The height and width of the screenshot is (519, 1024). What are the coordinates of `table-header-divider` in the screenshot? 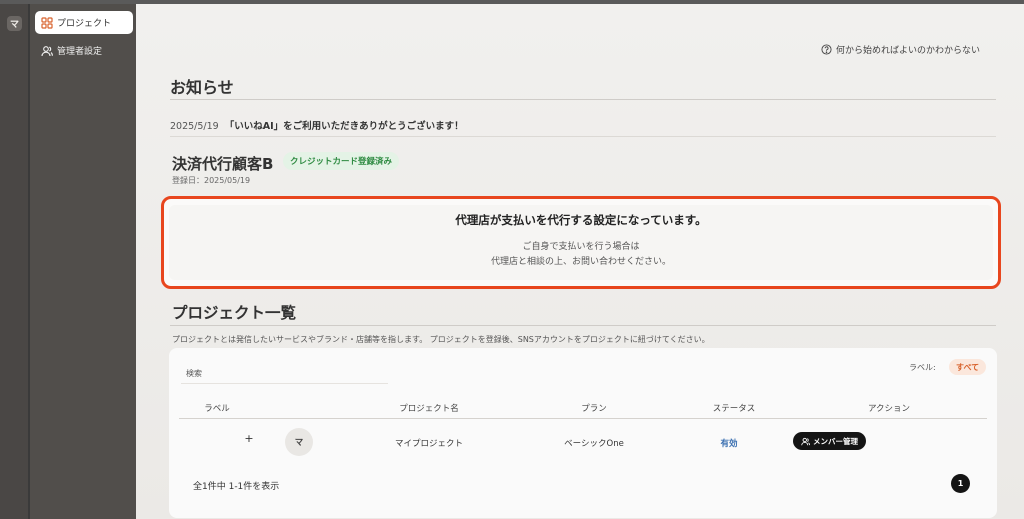 It's located at (583, 418).